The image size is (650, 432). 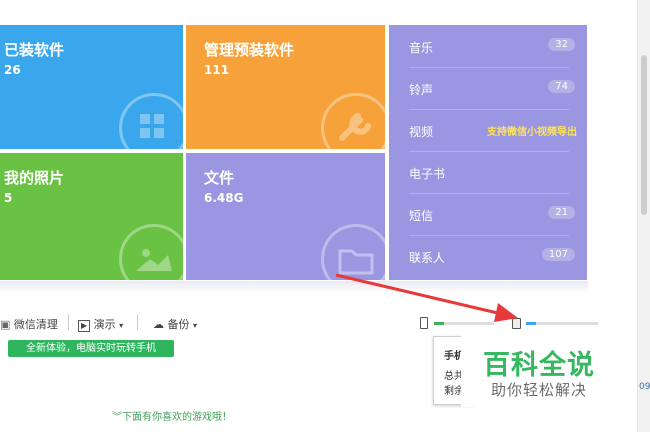 What do you see at coordinates (285, 216) in the screenshot?
I see `tile-files: 文件 6.48G` at bounding box center [285, 216].